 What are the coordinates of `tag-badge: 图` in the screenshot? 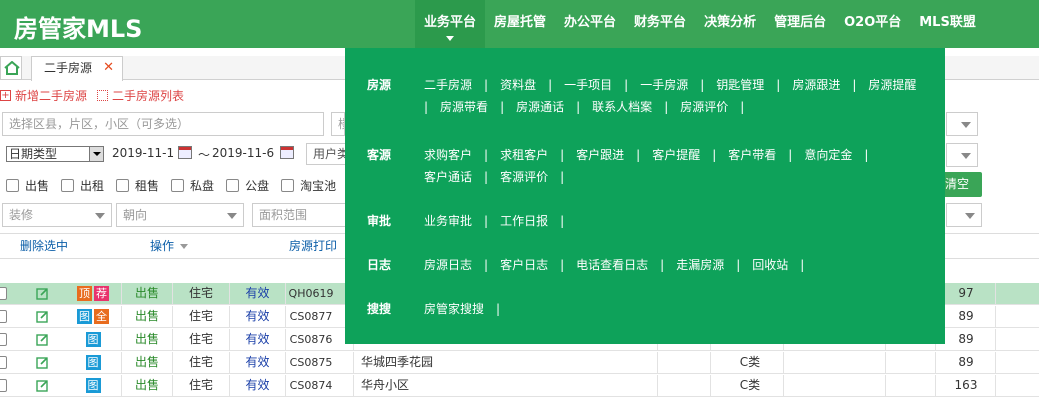 It's located at (93, 362).